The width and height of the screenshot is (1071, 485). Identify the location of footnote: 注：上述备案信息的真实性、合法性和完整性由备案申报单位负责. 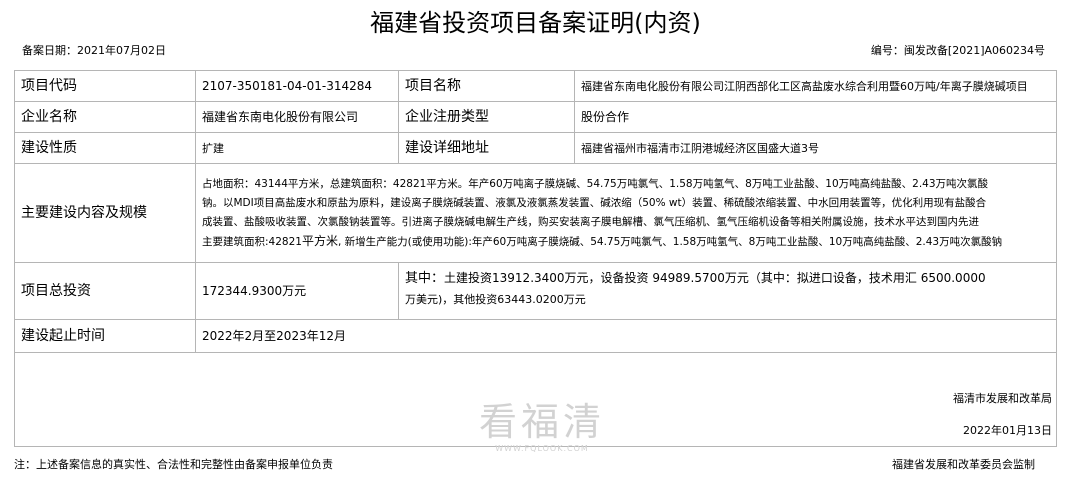
(173, 464).